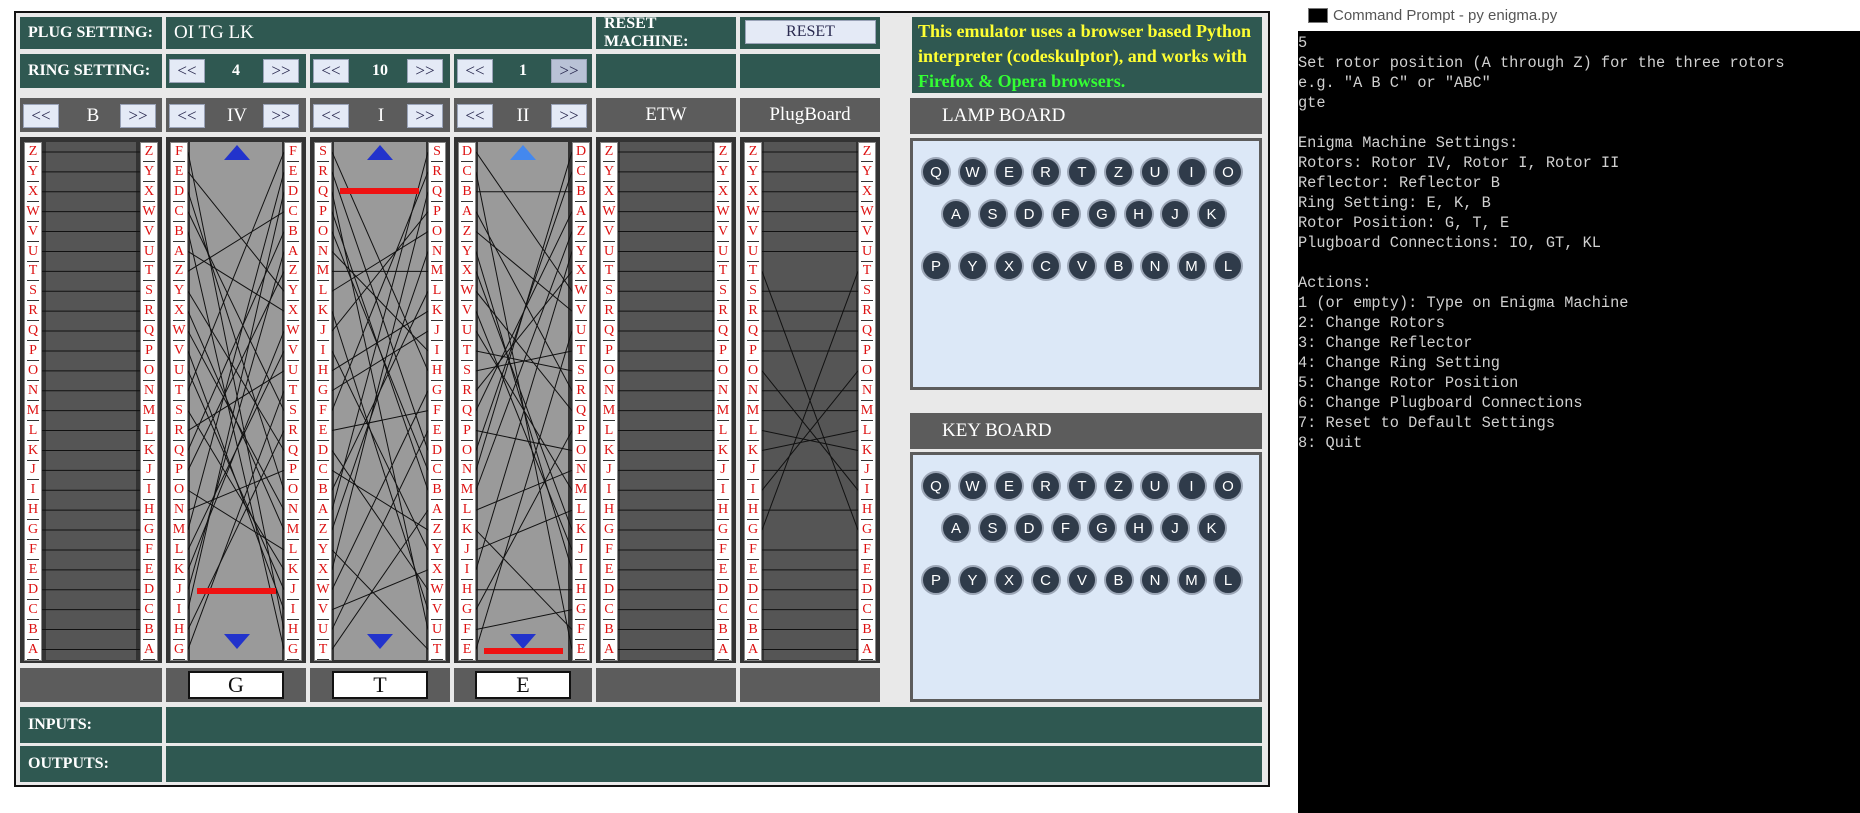  What do you see at coordinates (1155, 580) in the screenshot?
I see `key-n: N` at bounding box center [1155, 580].